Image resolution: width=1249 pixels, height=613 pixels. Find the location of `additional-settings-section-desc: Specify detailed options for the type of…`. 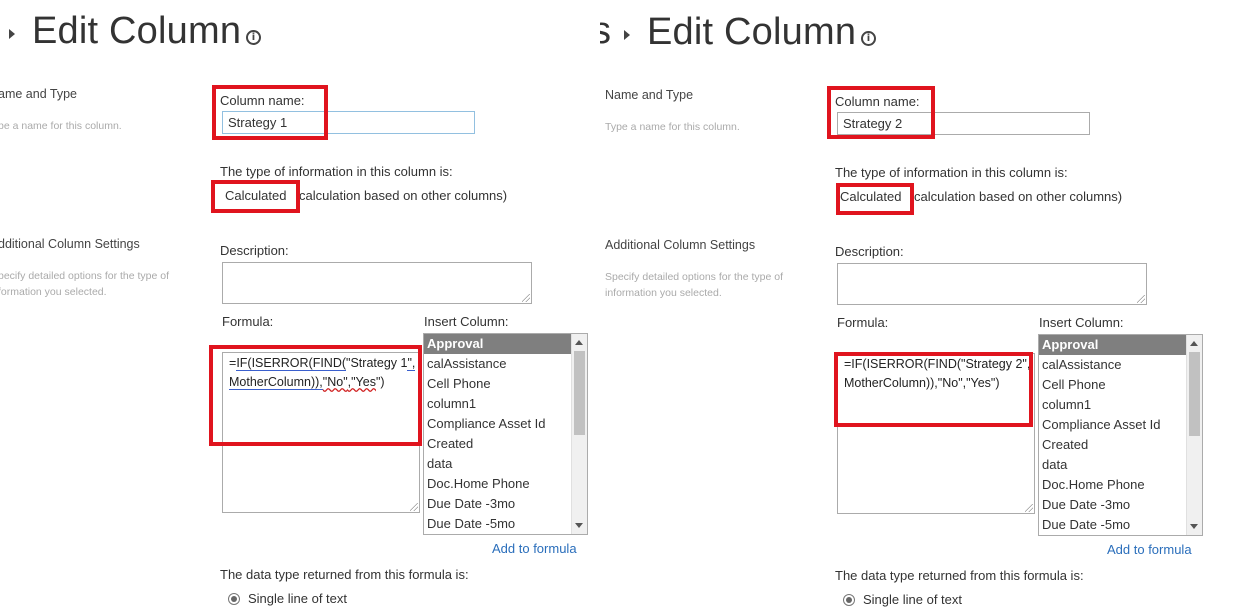

additional-settings-section-desc: Specify detailed options for the type of… is located at coordinates (694, 285).